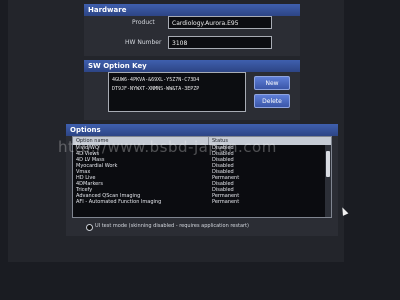 This screenshot has height=300, width=400. Describe the element at coordinates (117, 66) in the screenshot. I see `sw-option-key-title: SW Option Key` at that location.